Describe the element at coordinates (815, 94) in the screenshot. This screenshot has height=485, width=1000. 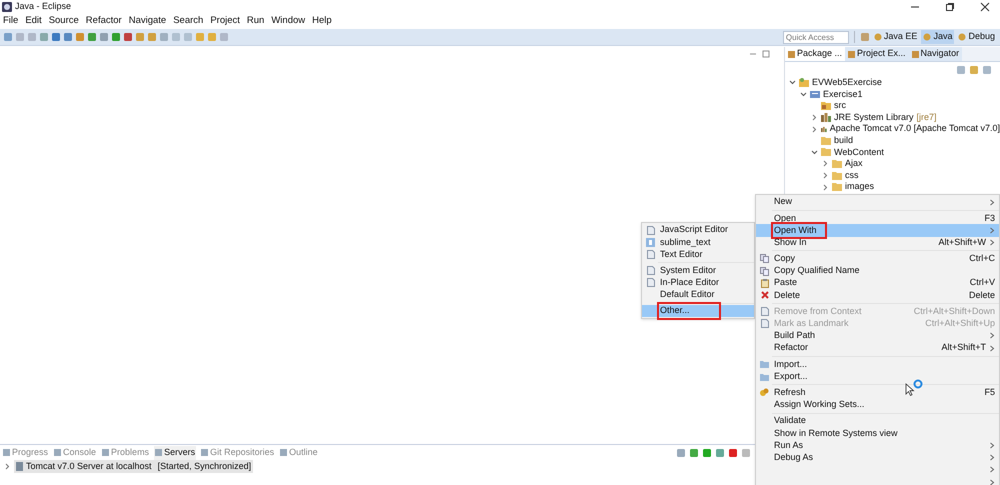
I see `module-icon` at that location.